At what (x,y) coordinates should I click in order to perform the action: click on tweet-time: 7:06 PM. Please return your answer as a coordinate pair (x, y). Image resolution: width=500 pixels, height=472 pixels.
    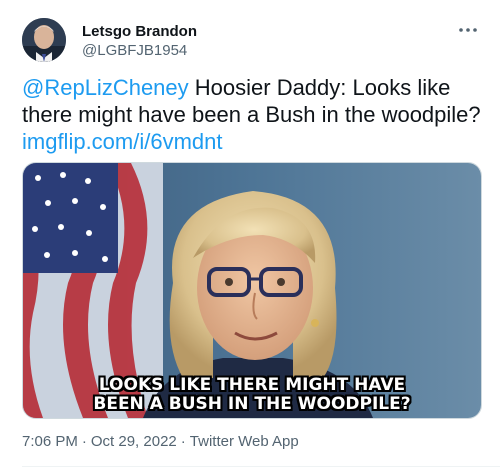
    Looking at the image, I should click on (50, 441).